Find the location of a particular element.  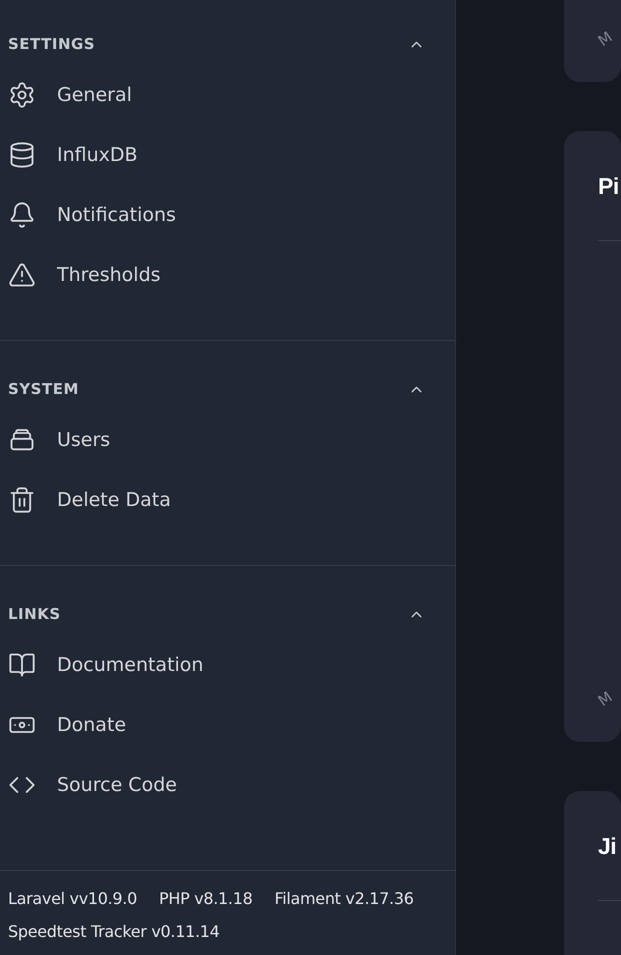

version-text: PHP v8.1.18 is located at coordinates (205, 898).